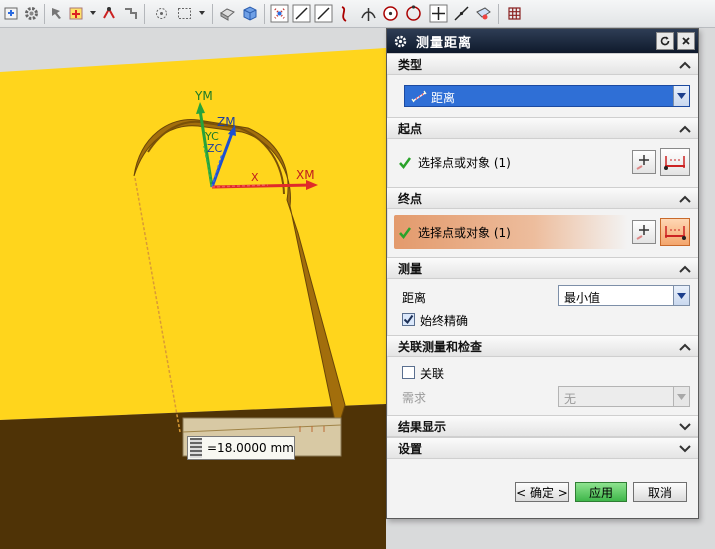  Describe the element at coordinates (686, 41) in the screenshot. I see `close-icon` at that location.